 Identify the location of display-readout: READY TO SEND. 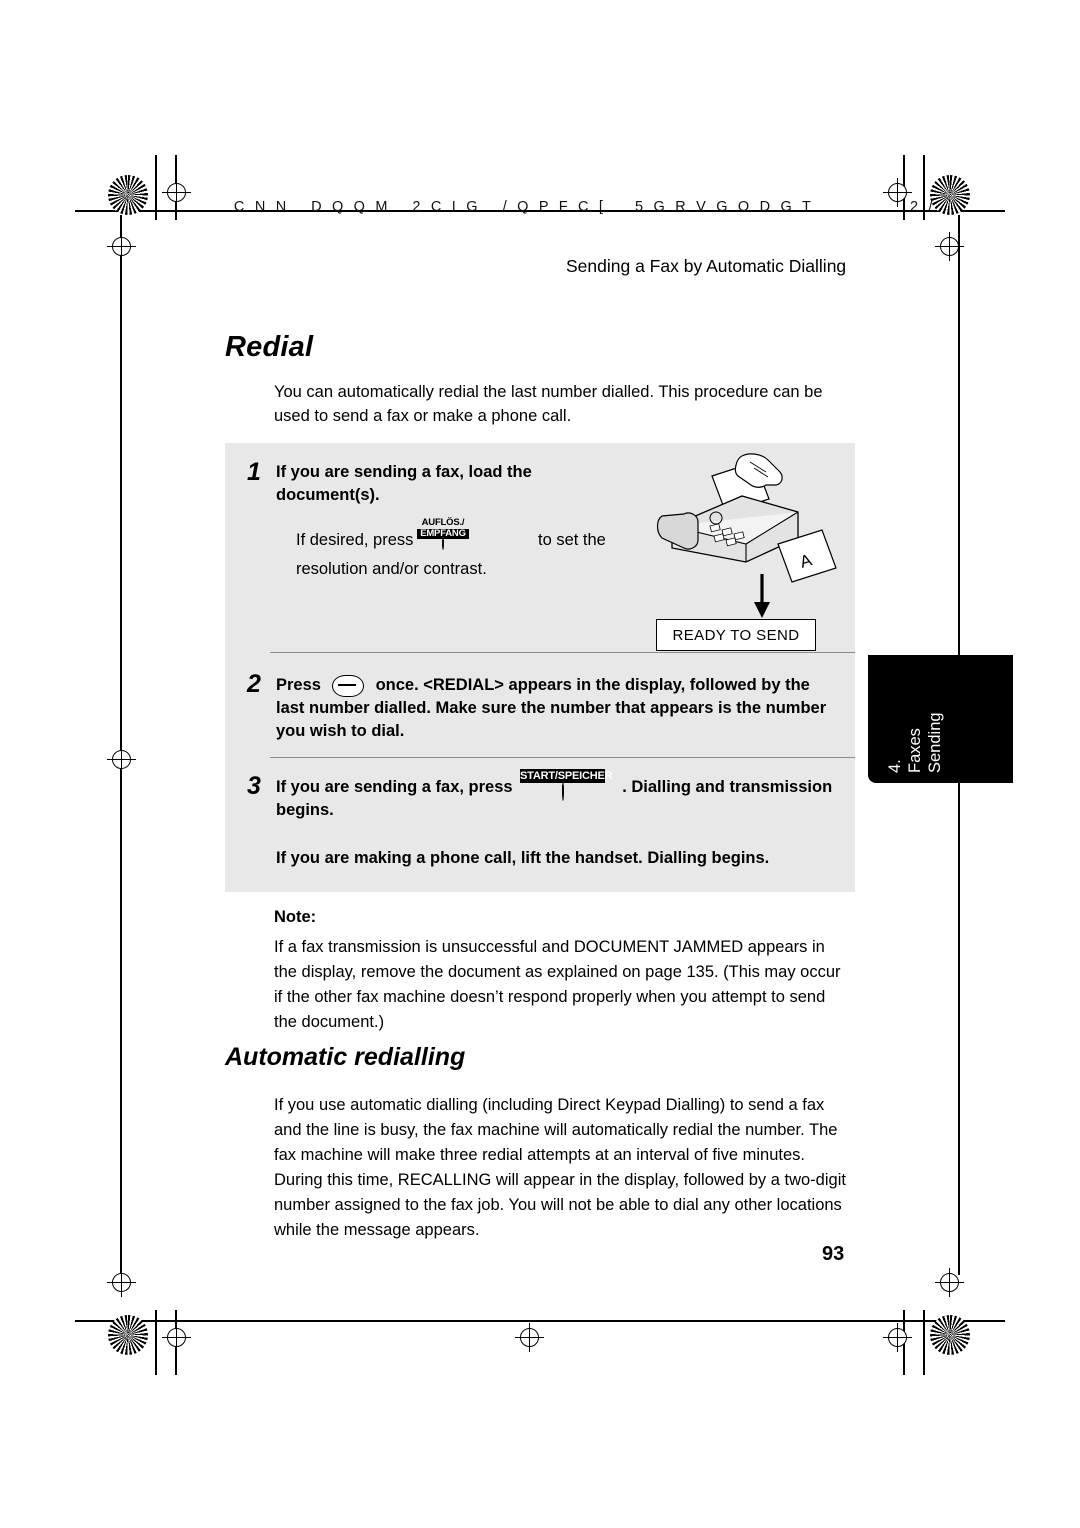
(736, 635).